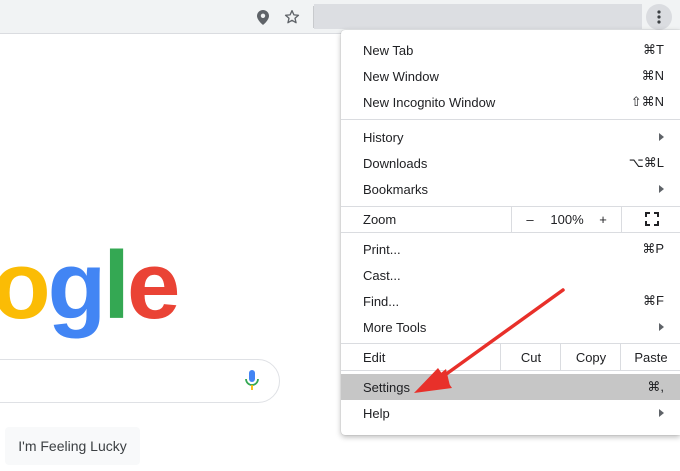 This screenshot has width=680, height=471. What do you see at coordinates (292, 17) in the screenshot?
I see `star-icon` at bounding box center [292, 17].